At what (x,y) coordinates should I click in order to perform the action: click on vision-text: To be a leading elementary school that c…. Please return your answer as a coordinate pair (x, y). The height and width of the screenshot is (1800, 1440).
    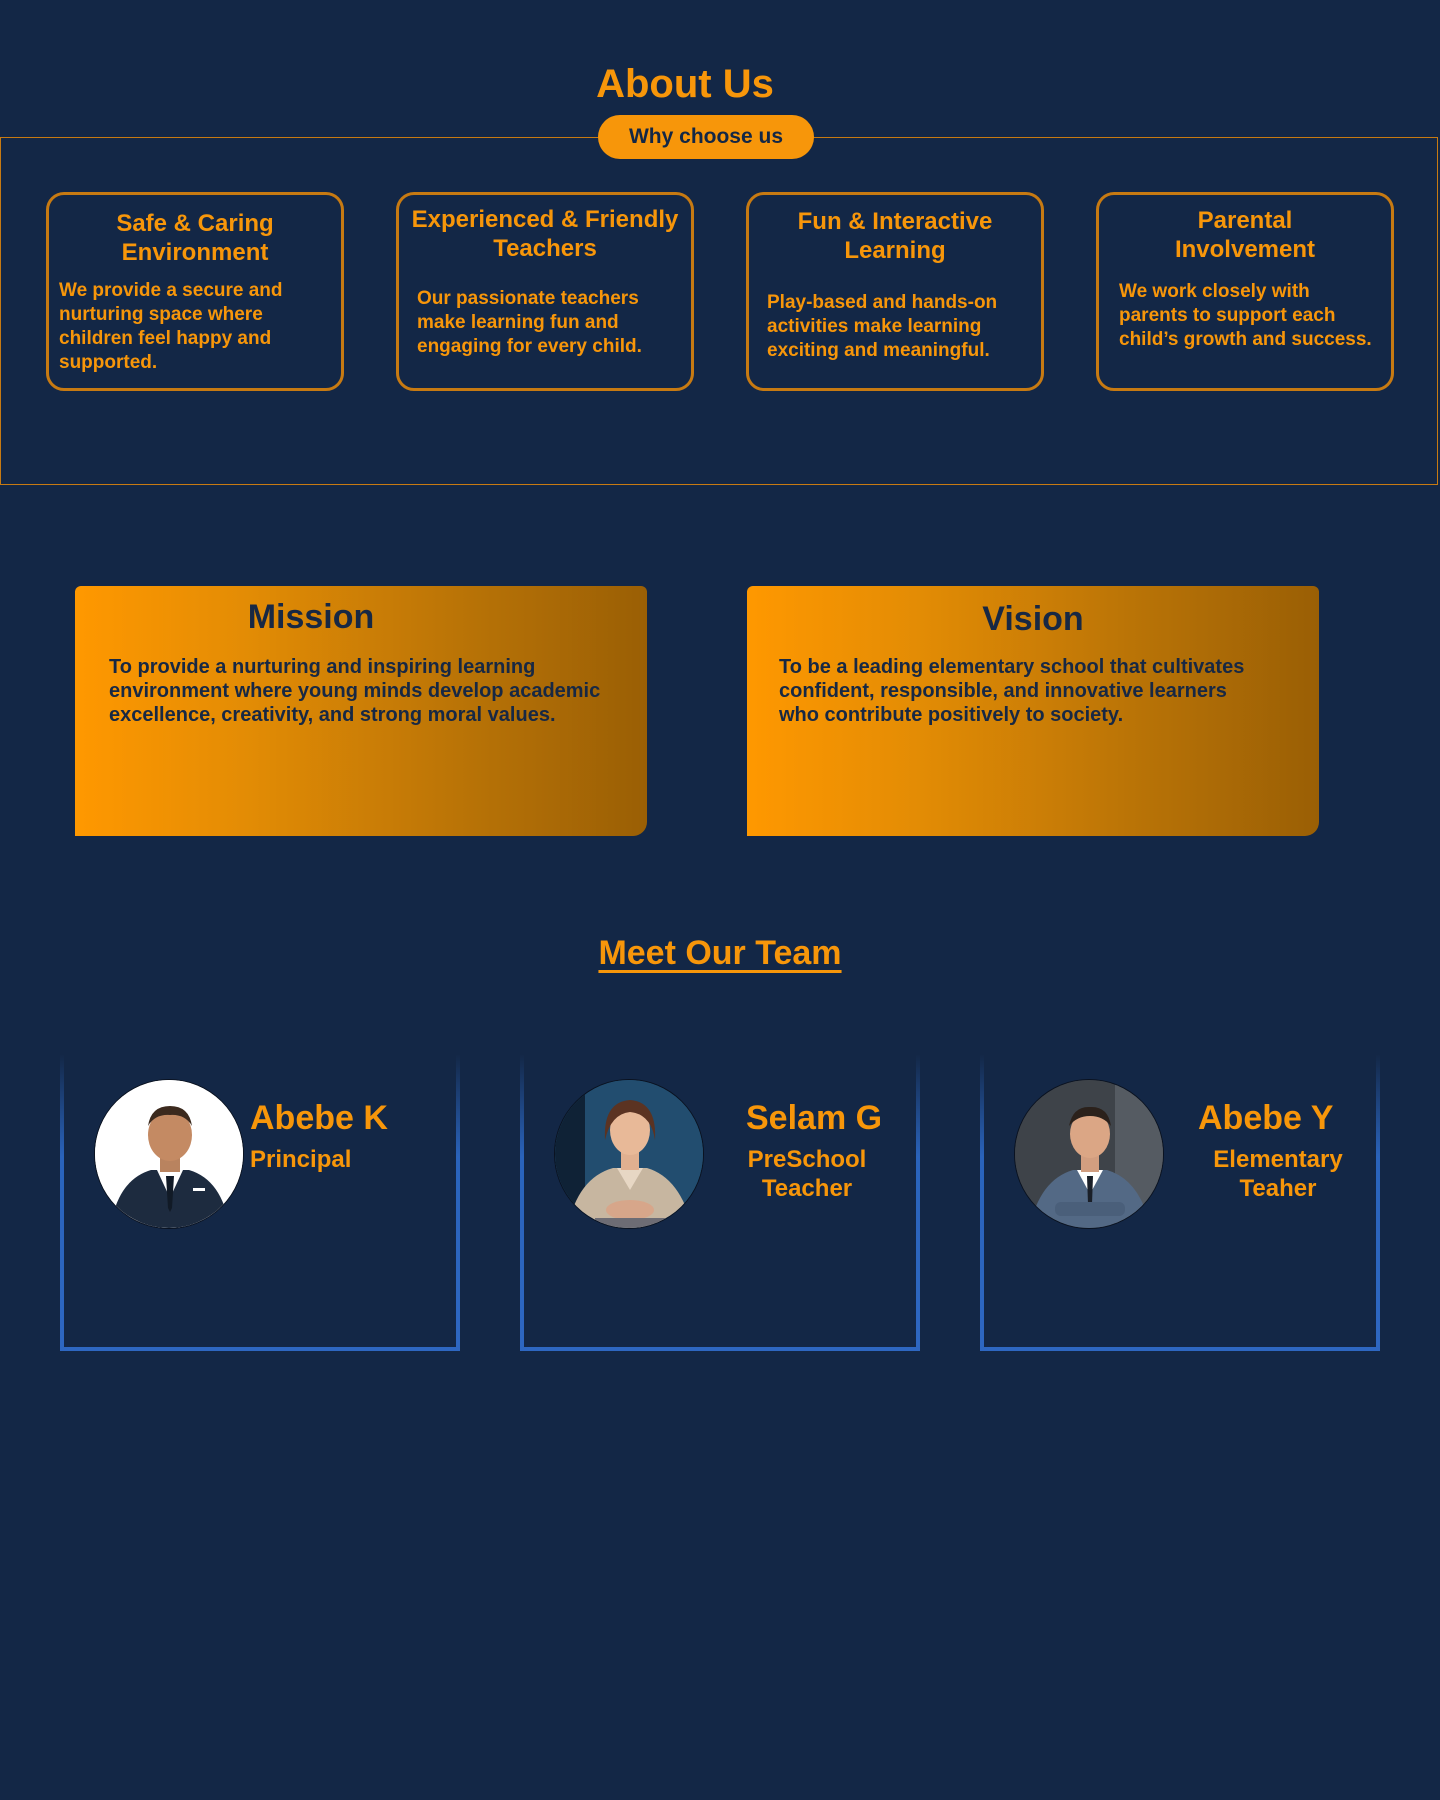
    Looking at the image, I should click on (1012, 691).